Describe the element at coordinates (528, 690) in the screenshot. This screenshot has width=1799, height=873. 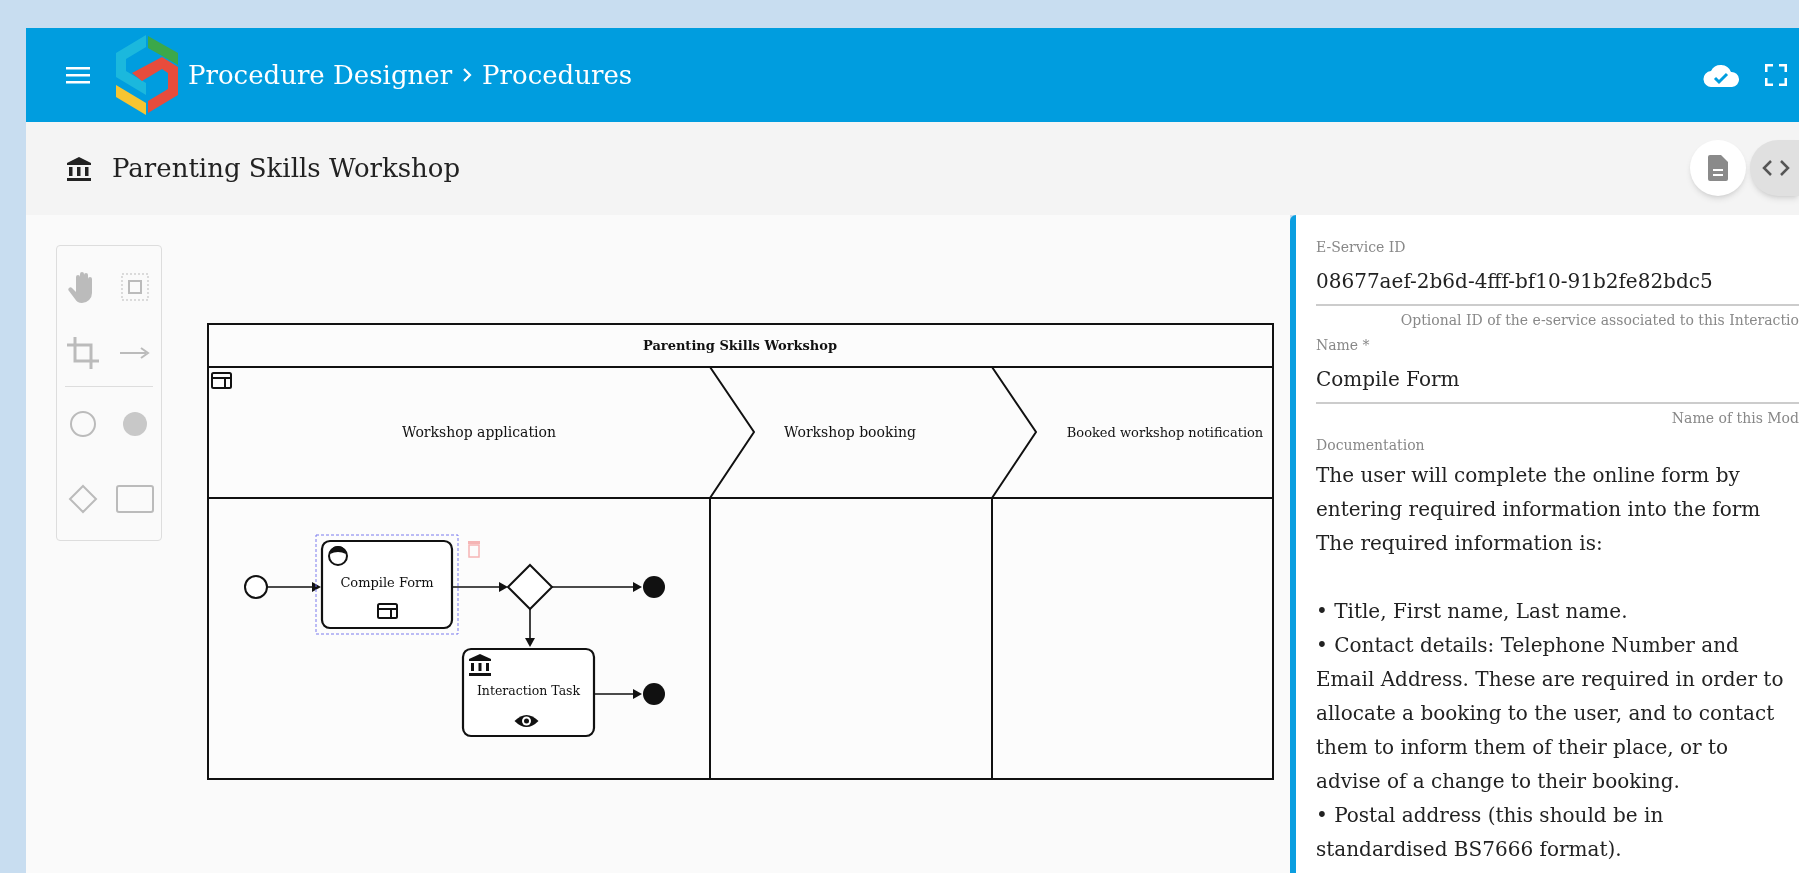
I see `task-label: Interaction Task` at that location.